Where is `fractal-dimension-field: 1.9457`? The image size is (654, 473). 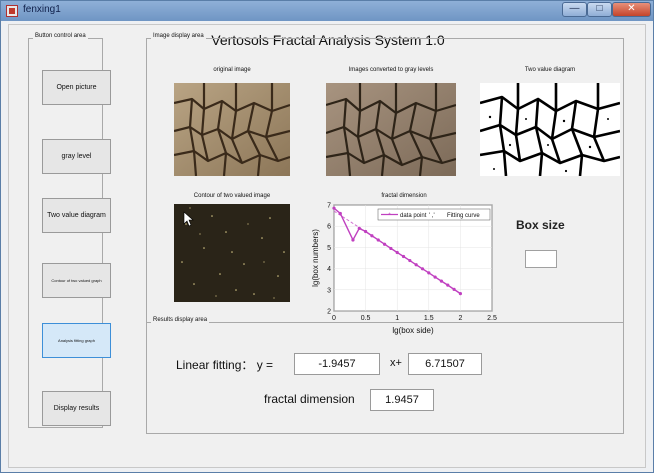
fractal-dimension-field: 1.9457 is located at coordinates (402, 400).